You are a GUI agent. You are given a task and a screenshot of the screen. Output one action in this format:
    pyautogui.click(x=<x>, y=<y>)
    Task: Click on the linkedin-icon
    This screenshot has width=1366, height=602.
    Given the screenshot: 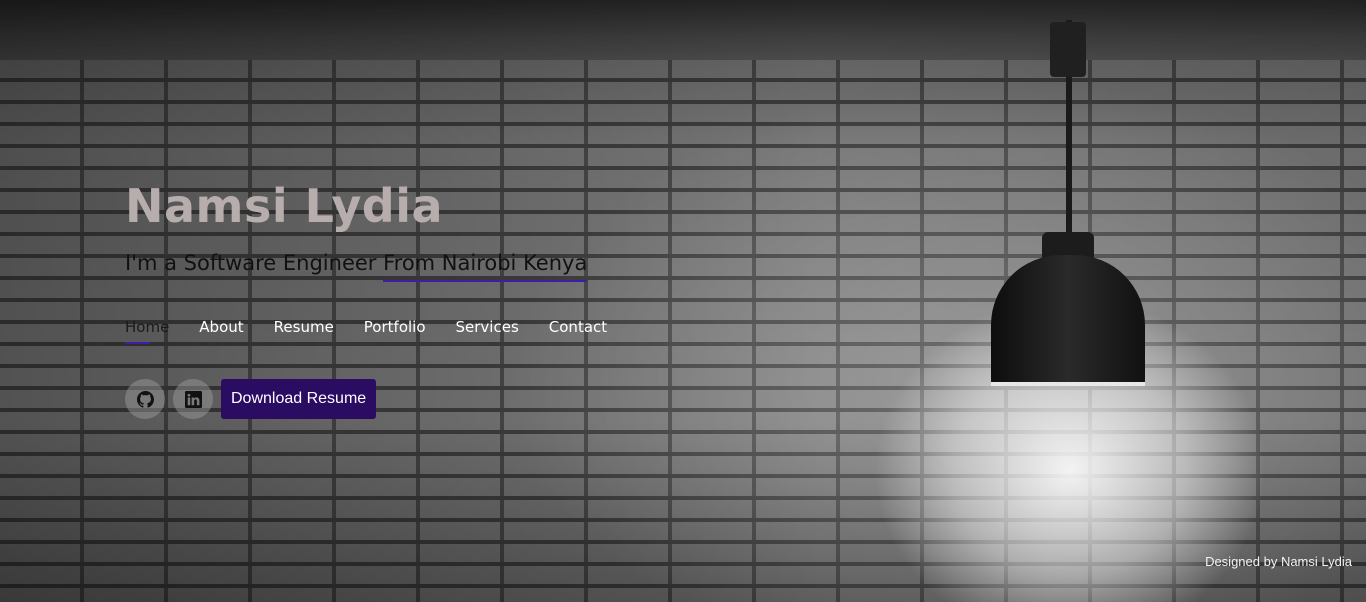 What is the action you would take?
    pyautogui.click(x=193, y=399)
    